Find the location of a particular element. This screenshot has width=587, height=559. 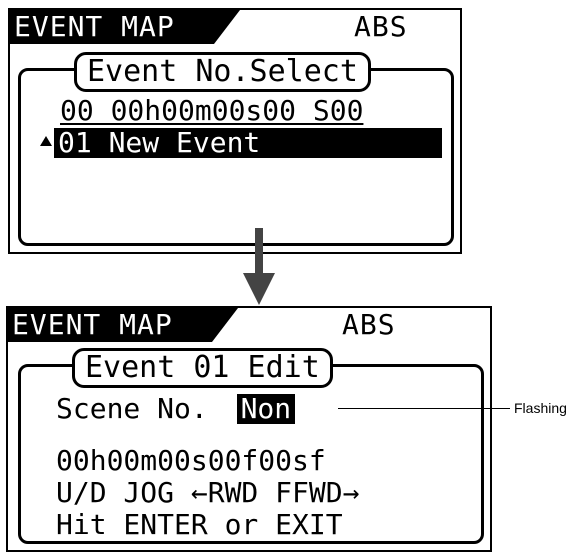

dialog-title: Event 01 Edit is located at coordinates (202, 368).